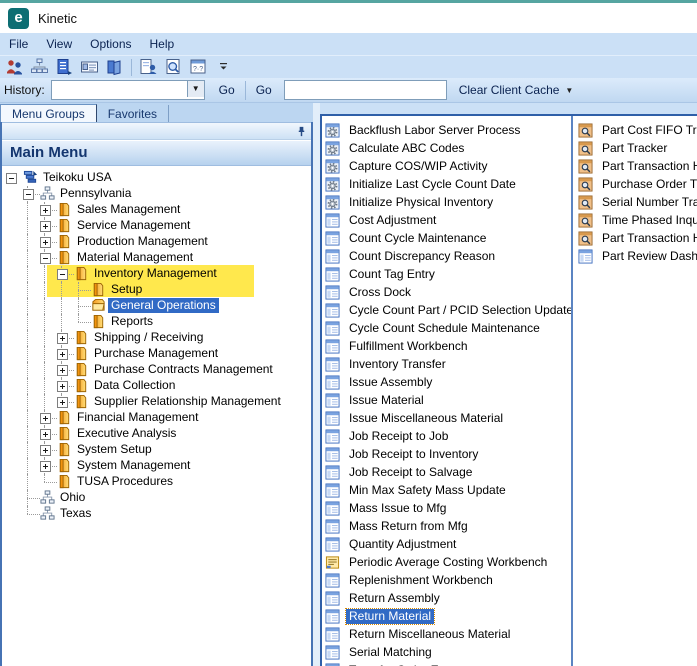 The height and width of the screenshot is (666, 697). I want to click on tree-node-inventory-management: Inventory Management, so click(156, 274).